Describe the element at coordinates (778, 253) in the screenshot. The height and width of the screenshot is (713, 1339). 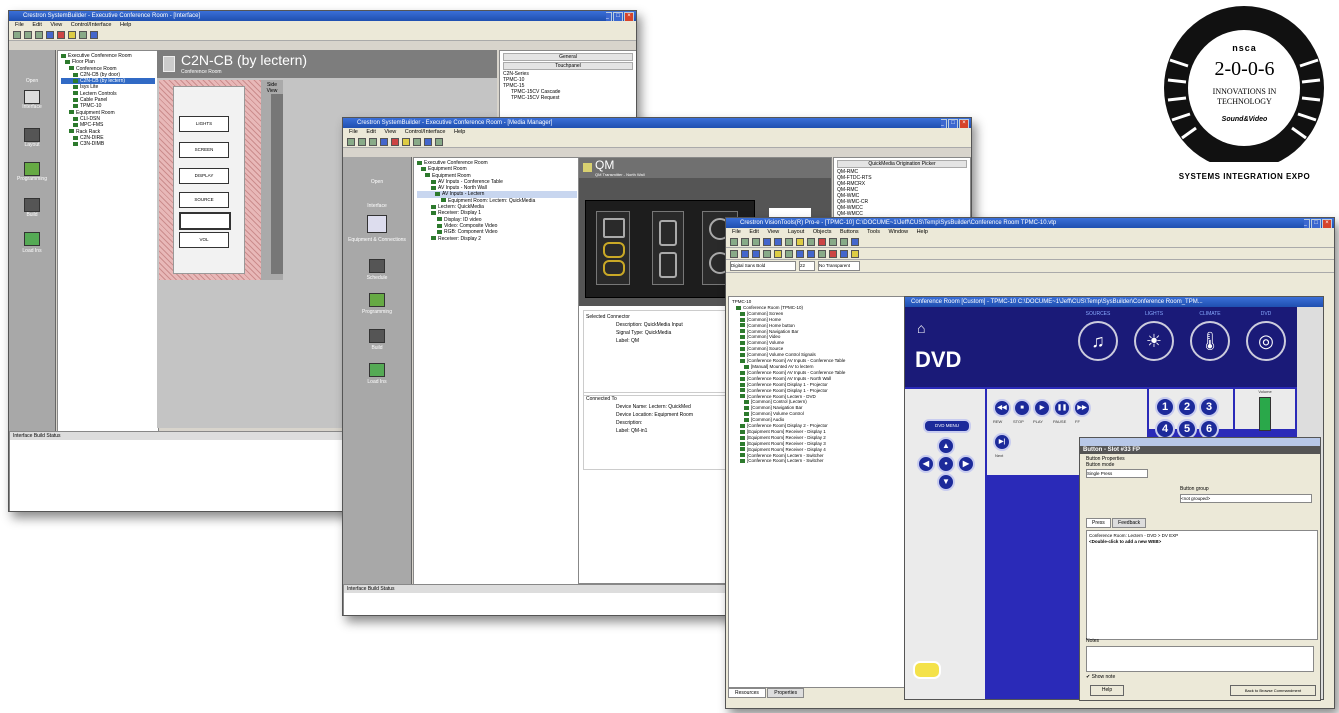
I see `text-icon` at that location.